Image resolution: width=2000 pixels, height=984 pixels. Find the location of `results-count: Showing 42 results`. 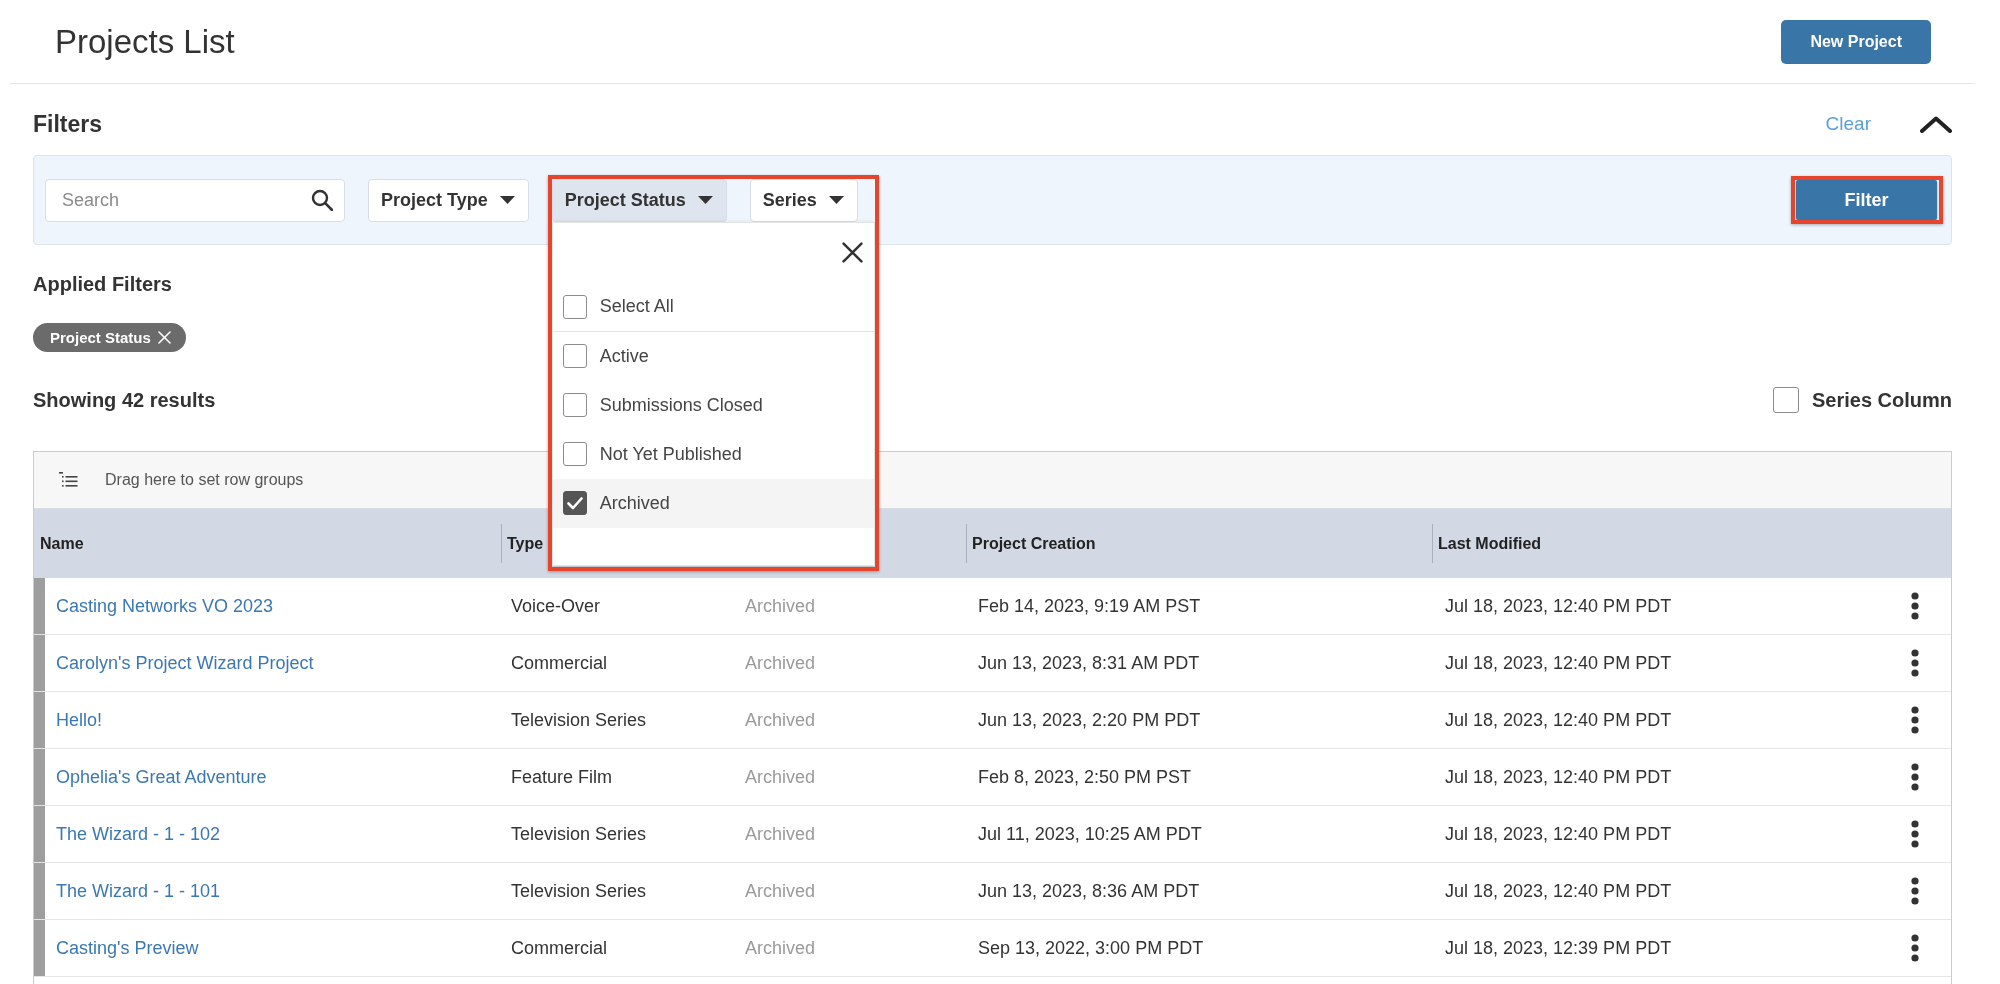

results-count: Showing 42 results is located at coordinates (124, 400).